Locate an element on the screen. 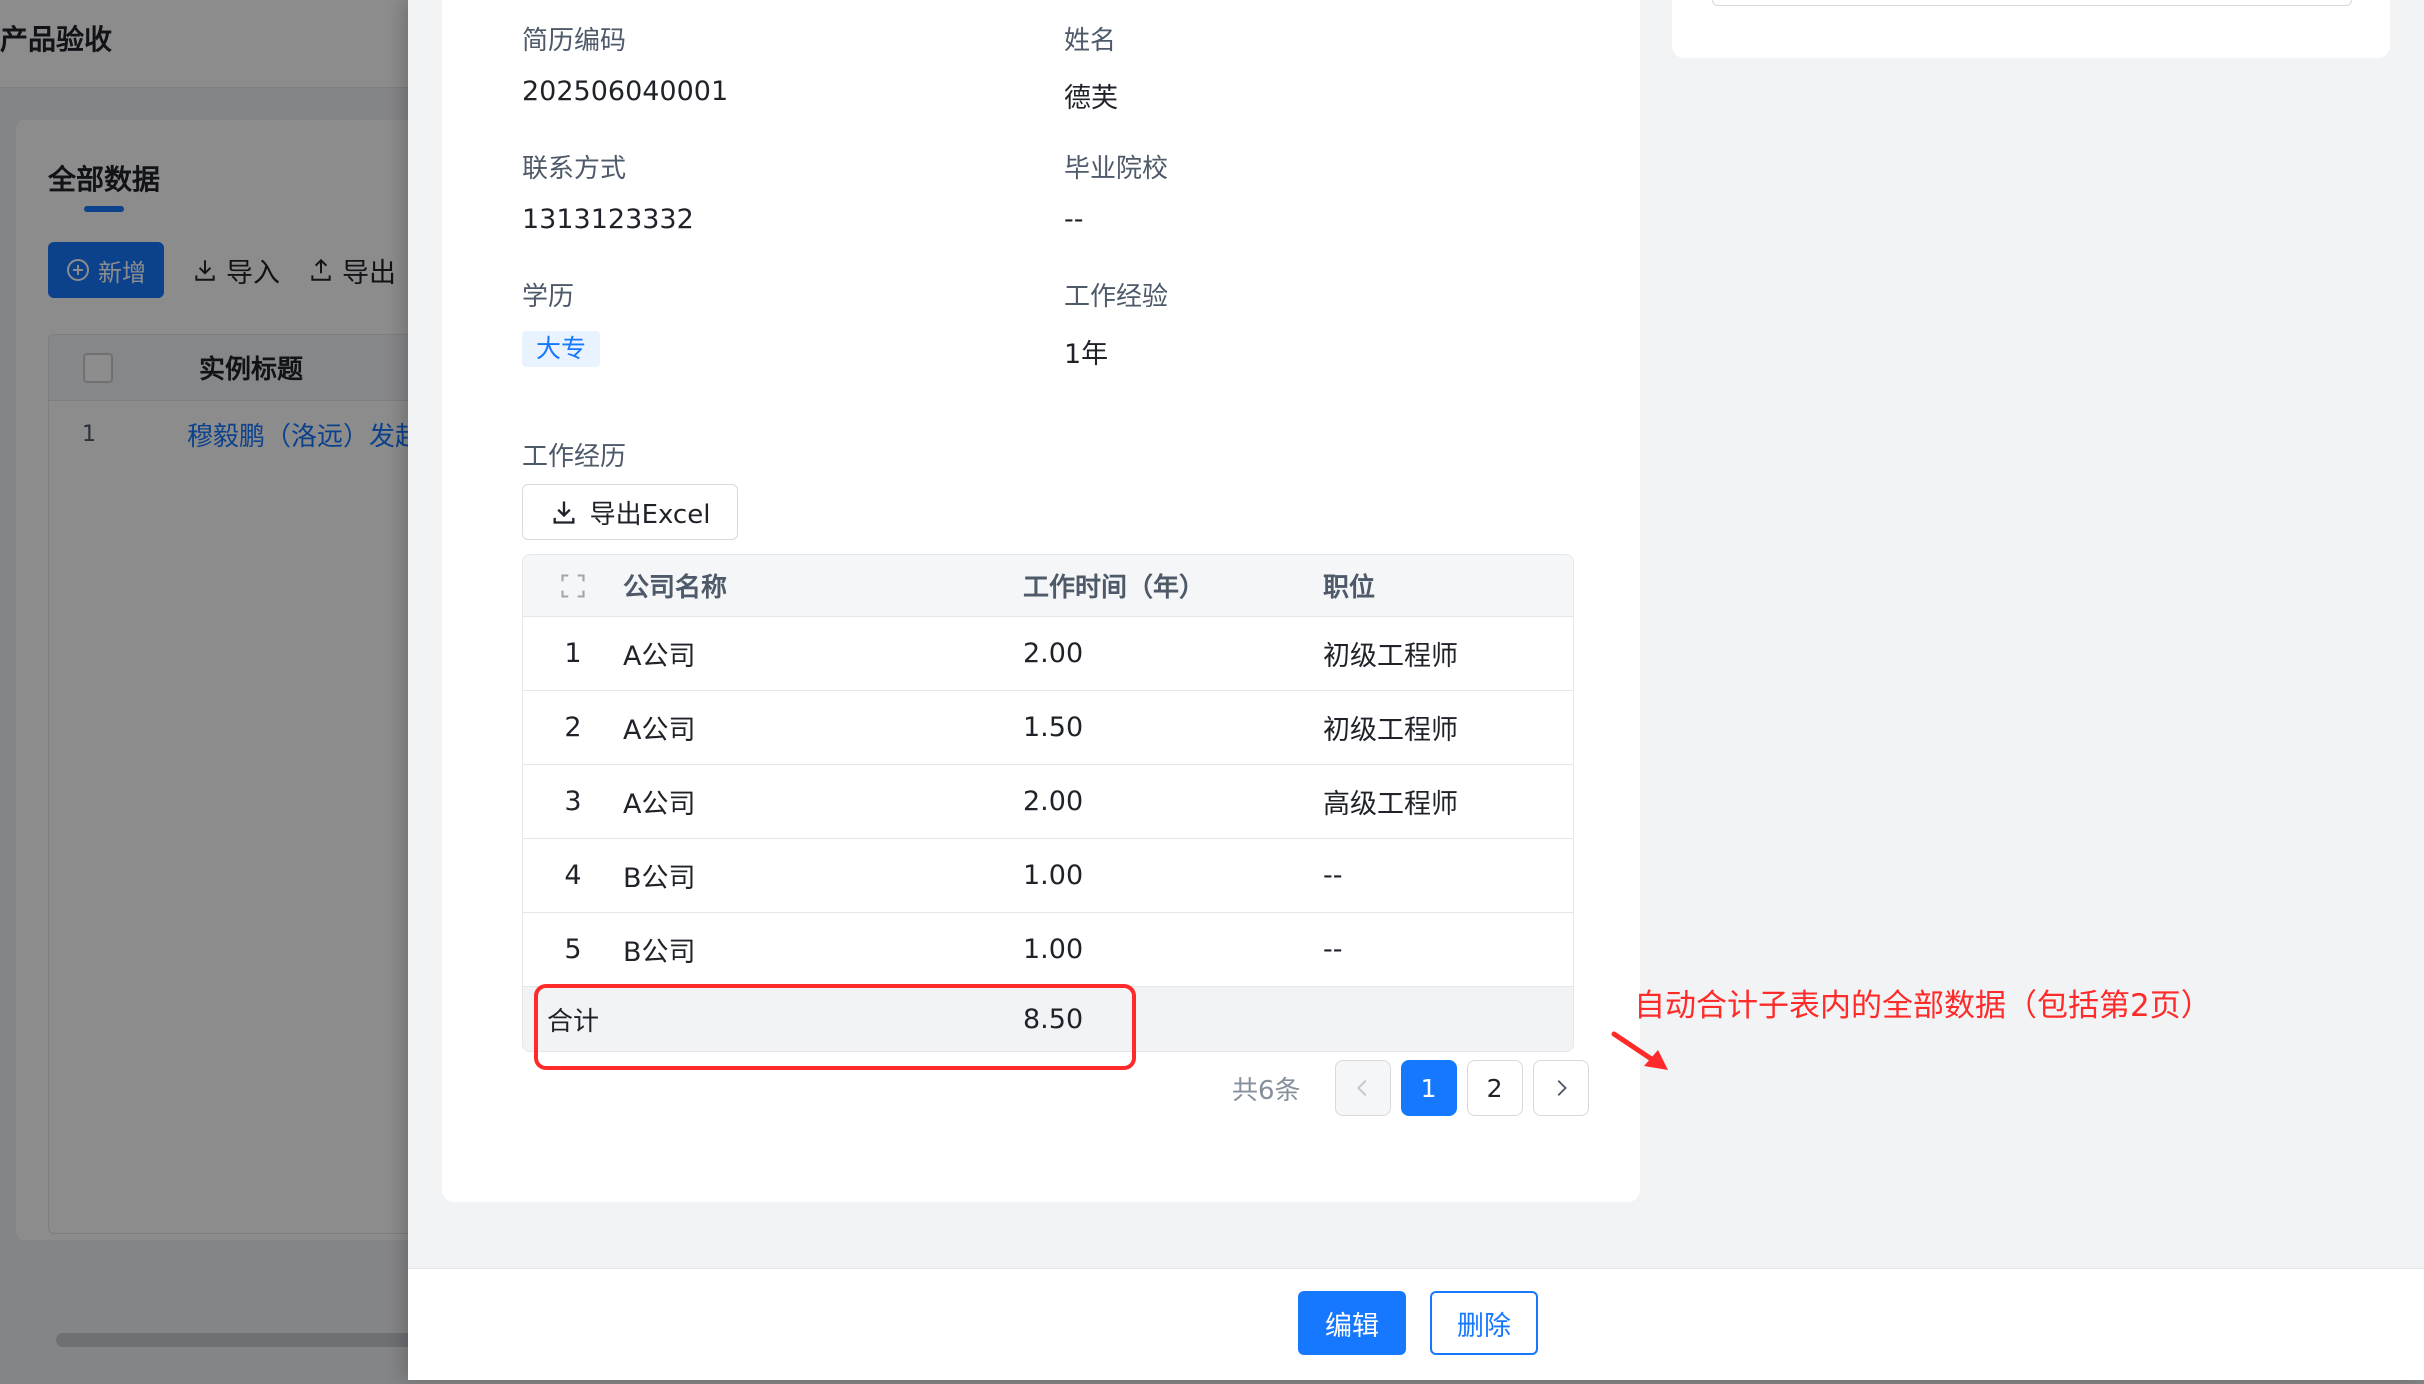 This screenshot has width=2424, height=1384. export-excel-button: 导出Excel is located at coordinates (630, 512).